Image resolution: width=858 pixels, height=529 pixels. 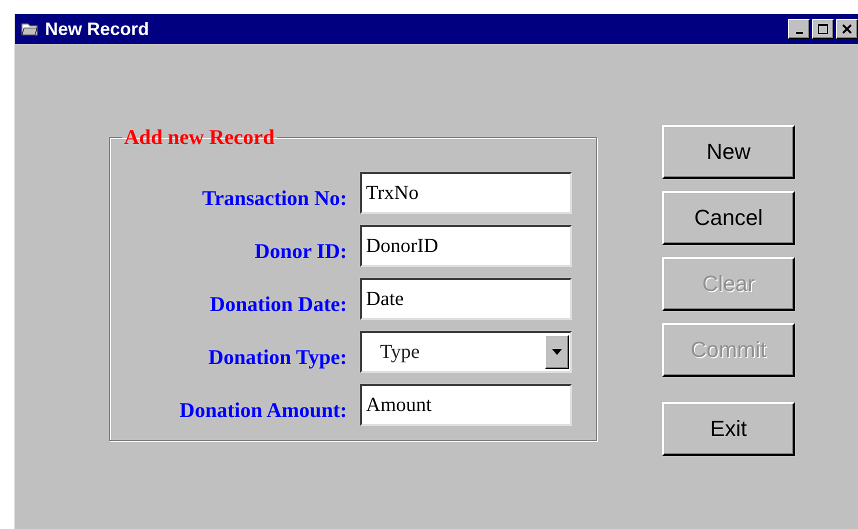 I want to click on caret-icon, so click(x=557, y=352).